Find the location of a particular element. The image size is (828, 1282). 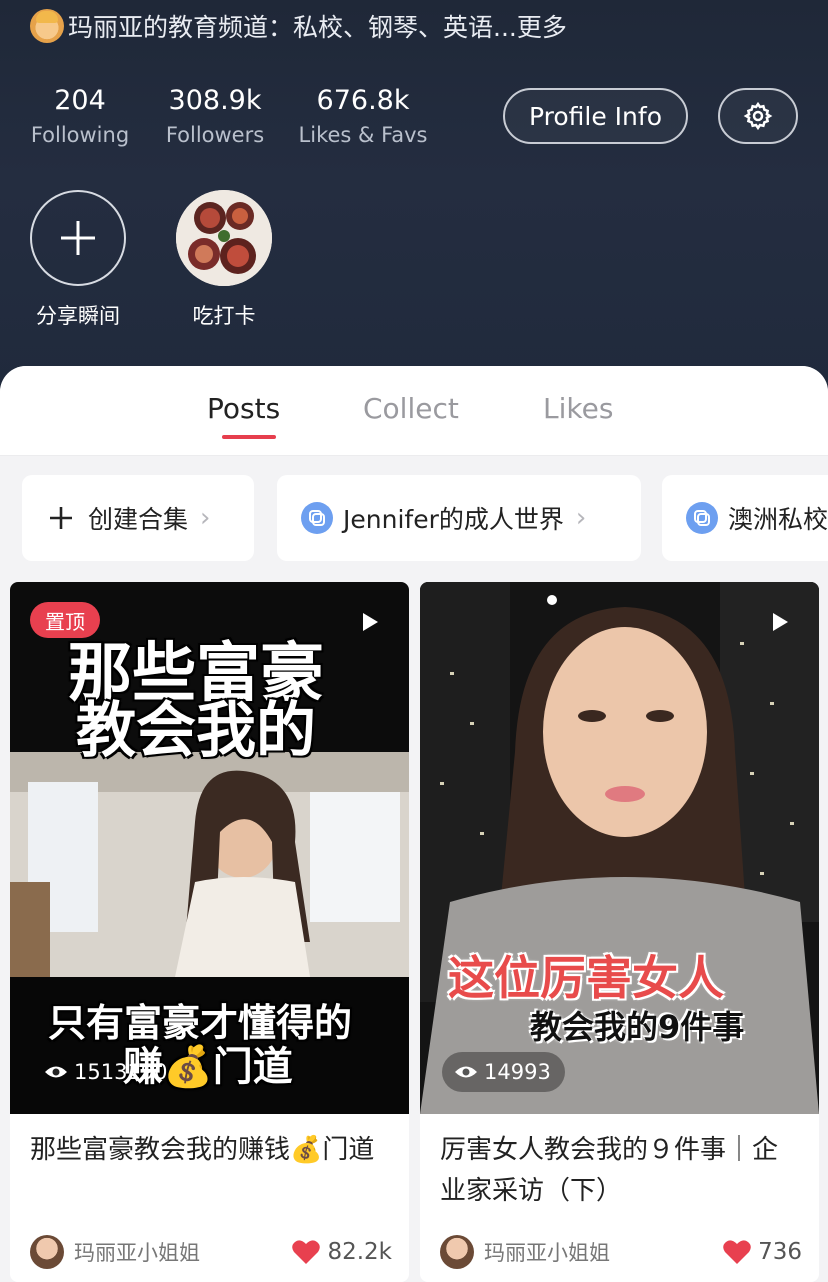

girl-emoji-icon is located at coordinates (47, 26).